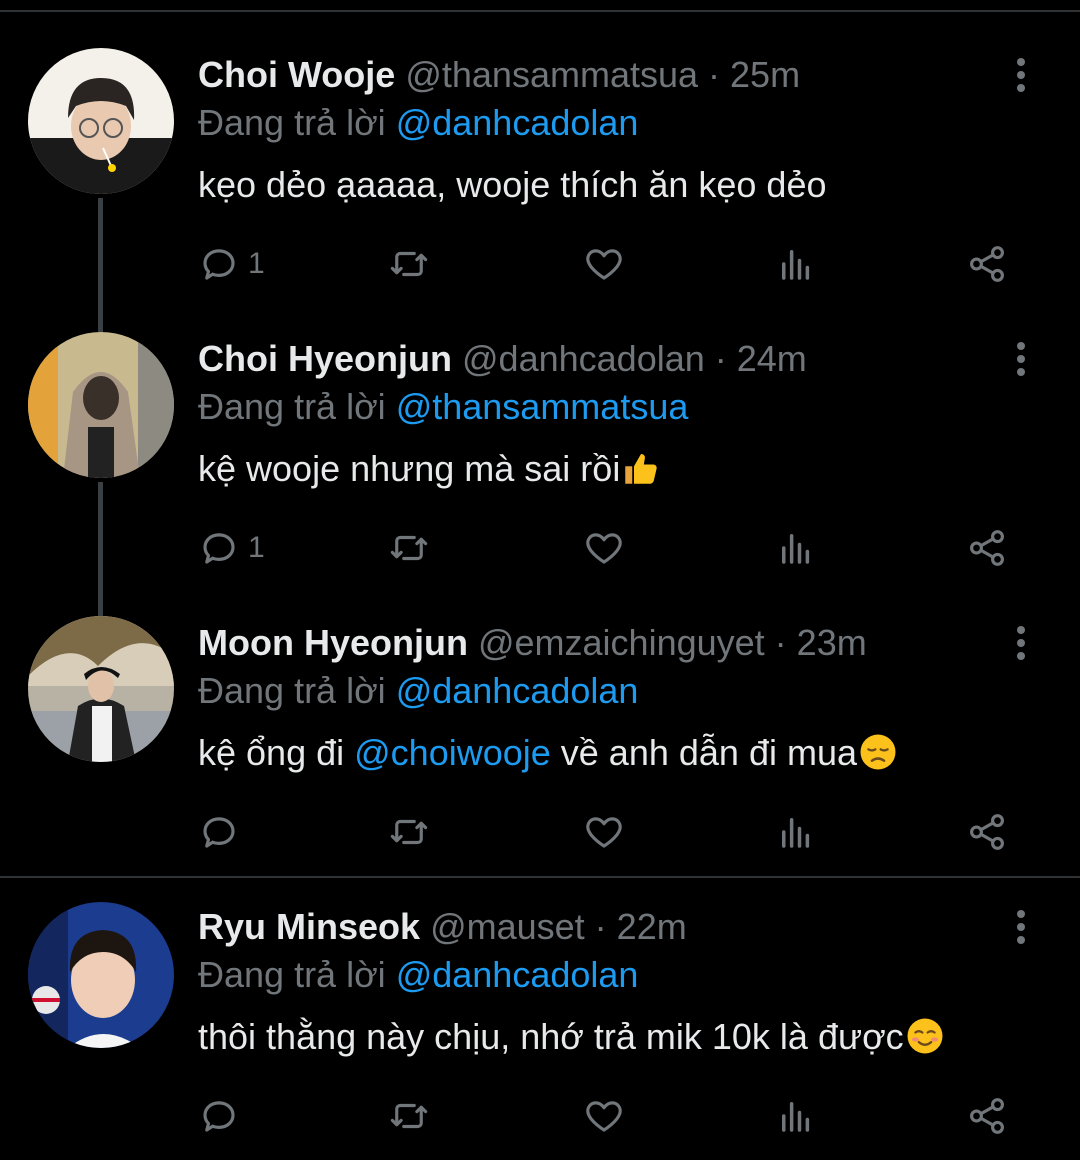 The width and height of the screenshot is (1080, 1160). Describe the element at coordinates (551, 74) in the screenshot. I see `username: @thansammatsua` at that location.